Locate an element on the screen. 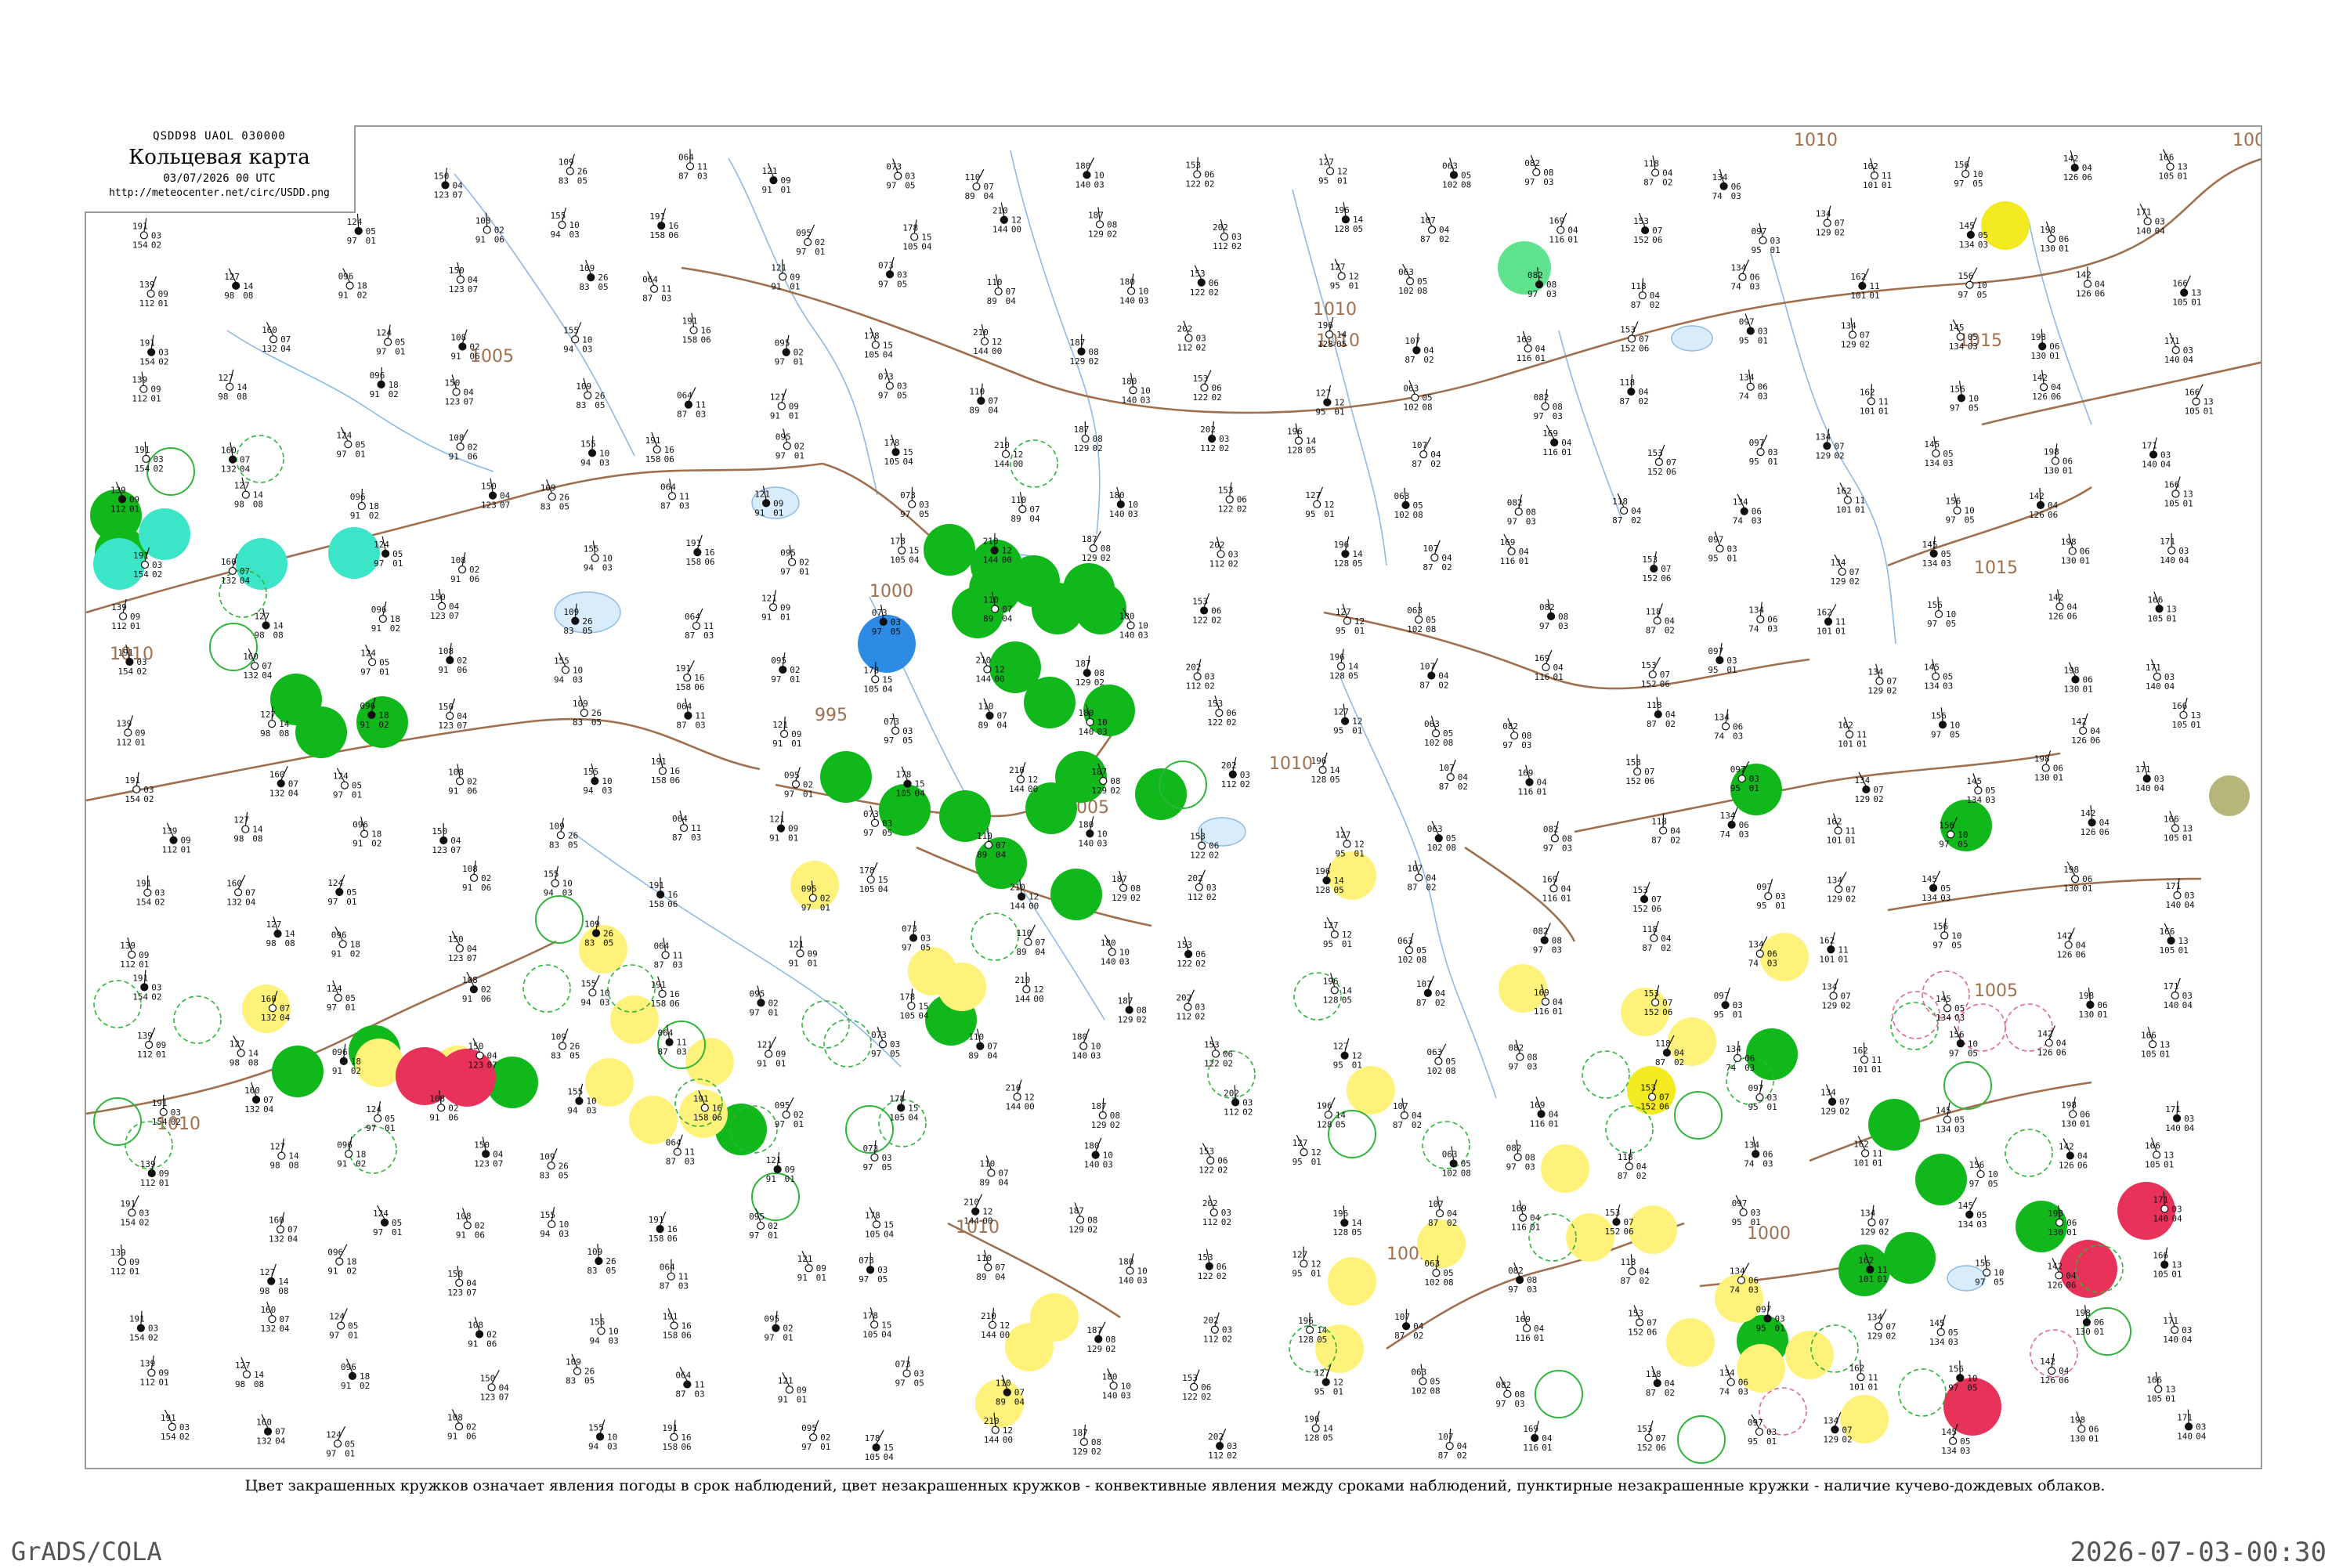  station-plot: 134067403 is located at coordinates (1748, 510).